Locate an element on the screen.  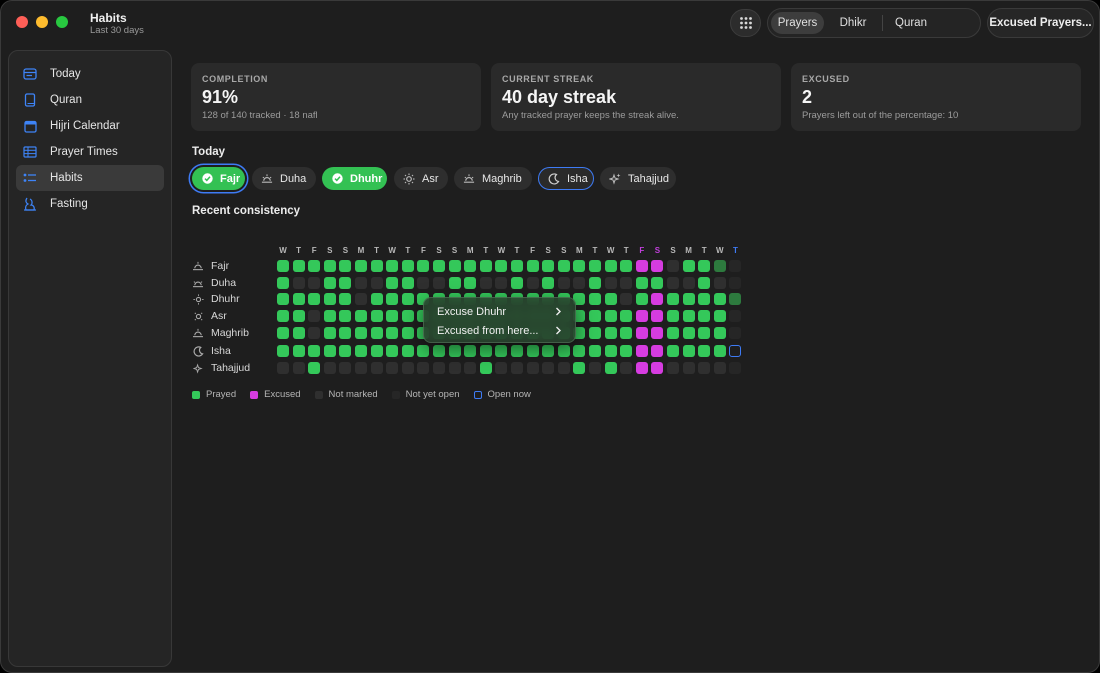
prayer-chip-fajr: Fajr is located at coordinates (218, 178).